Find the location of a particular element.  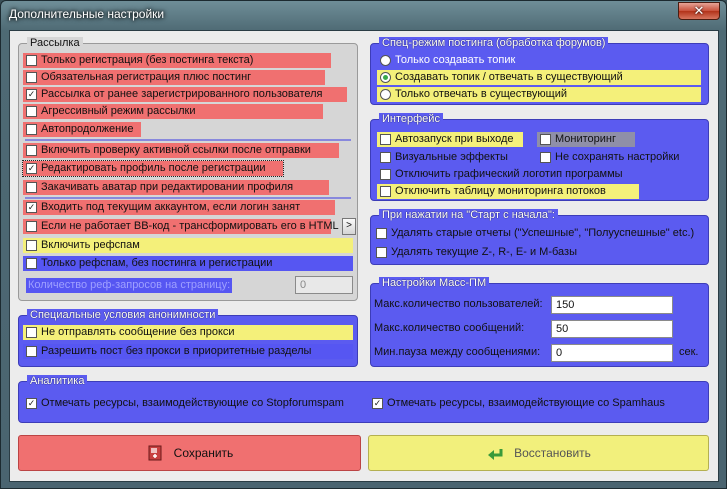

checkbox-label: Визуальные эффекты is located at coordinates (451, 157).